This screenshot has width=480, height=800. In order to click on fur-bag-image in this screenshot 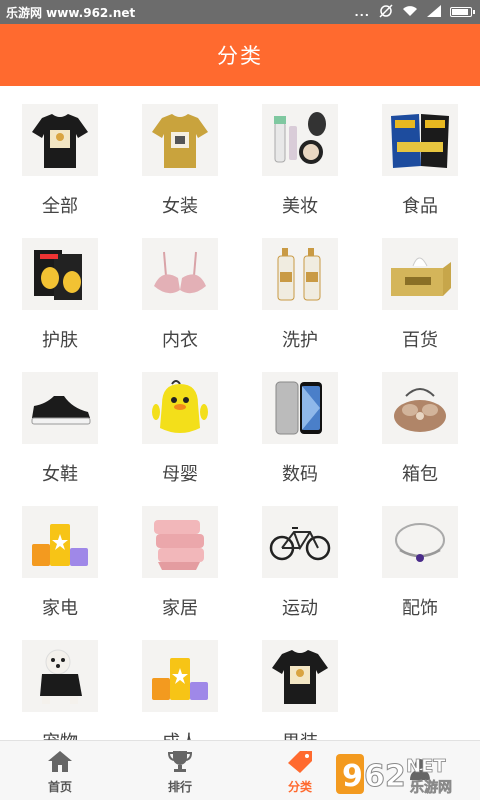, I will do `click(420, 408)`.